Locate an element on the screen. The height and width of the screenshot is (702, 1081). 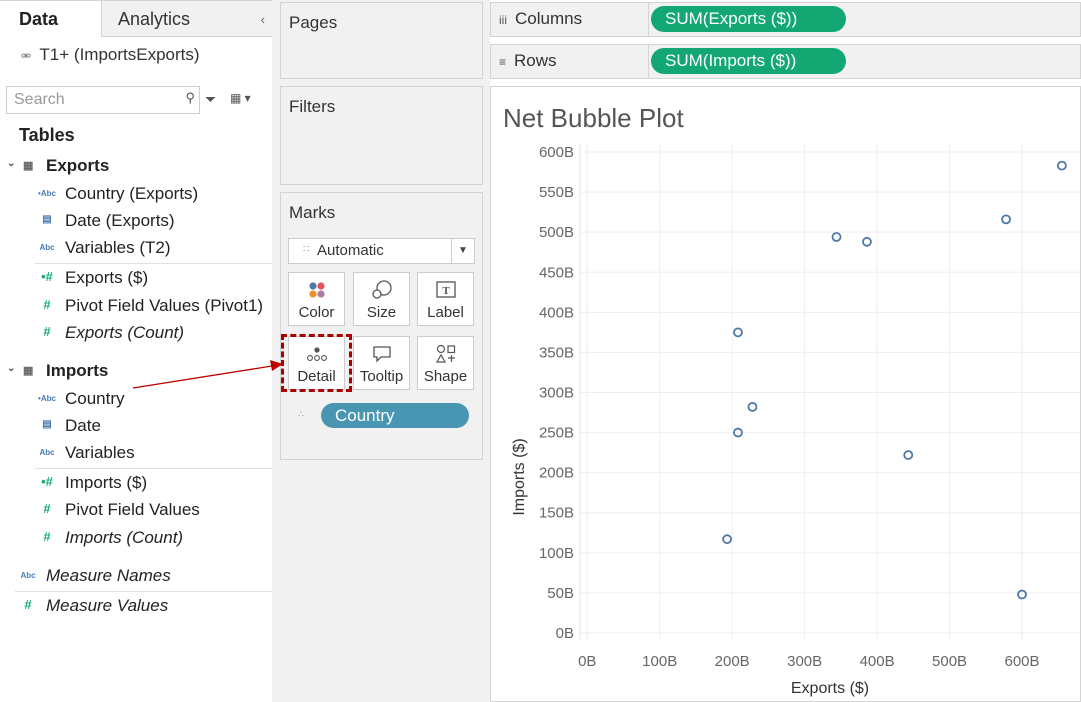
x-axis-title: Exports ($) is located at coordinates (830, 688).